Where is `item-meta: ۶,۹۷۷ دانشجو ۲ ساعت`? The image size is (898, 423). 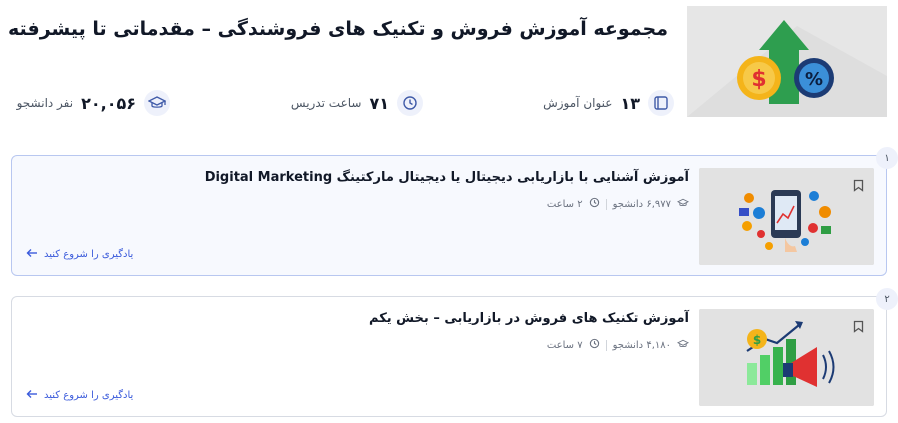 item-meta: ۶,۹۷۷ دانشجو ۲ ساعت is located at coordinates (618, 204).